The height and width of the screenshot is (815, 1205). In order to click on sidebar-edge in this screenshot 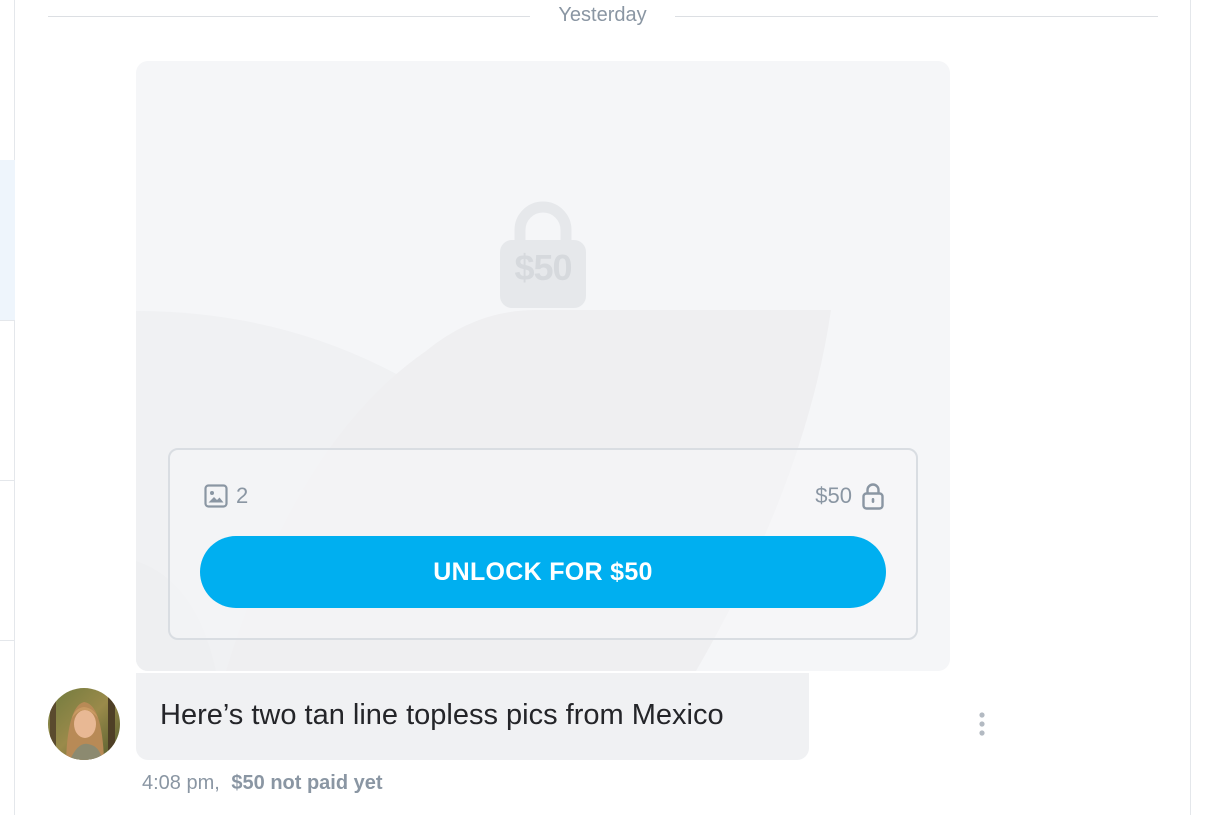, I will do `click(7, 407)`.